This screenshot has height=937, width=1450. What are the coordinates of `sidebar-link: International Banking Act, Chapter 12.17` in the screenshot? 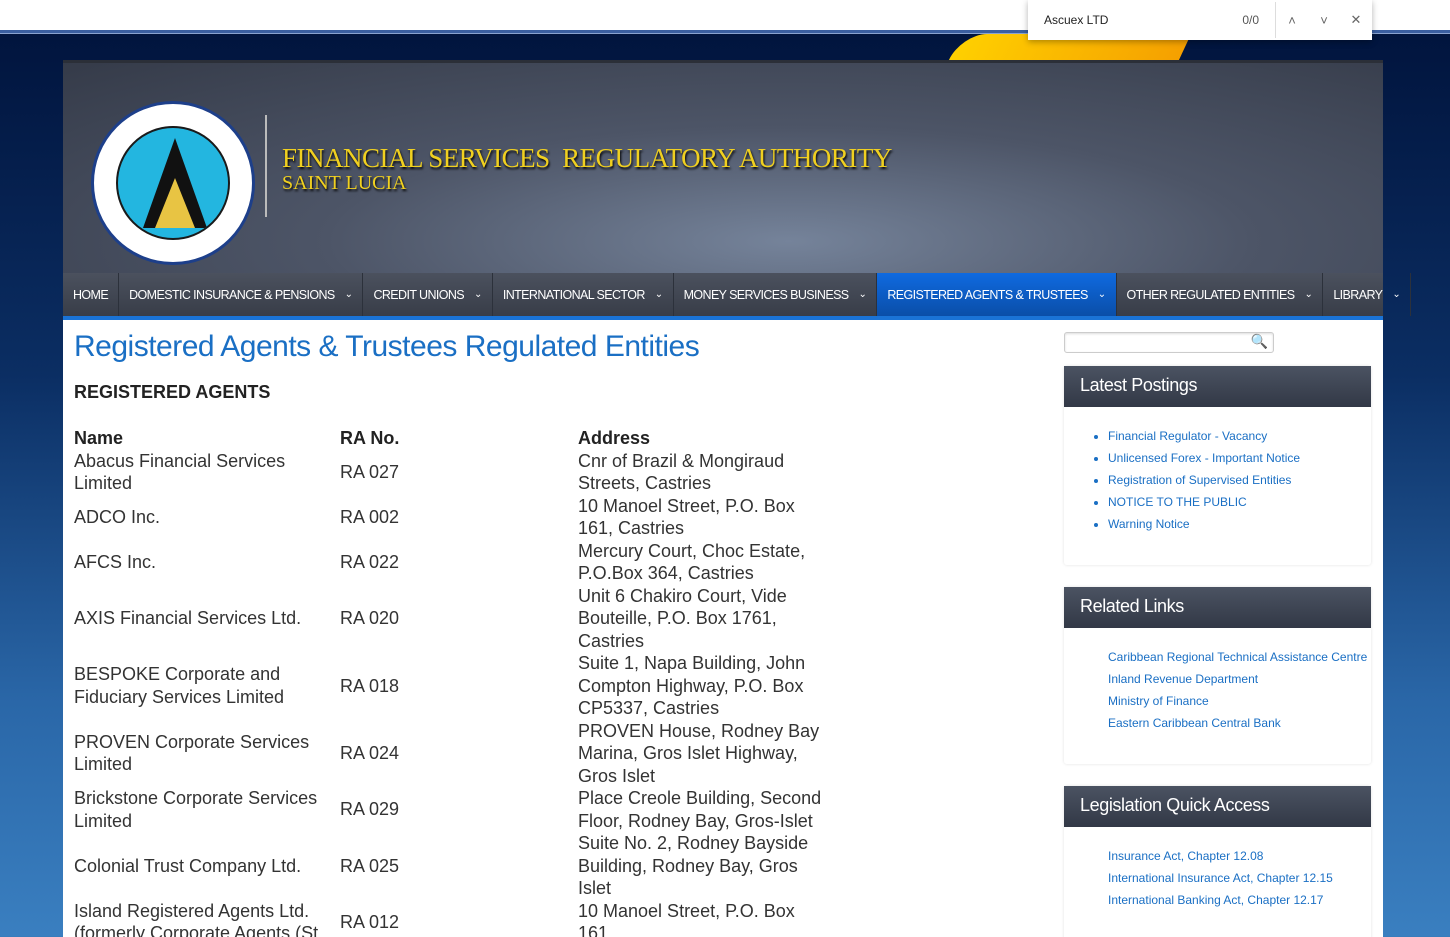 It's located at (1239, 900).